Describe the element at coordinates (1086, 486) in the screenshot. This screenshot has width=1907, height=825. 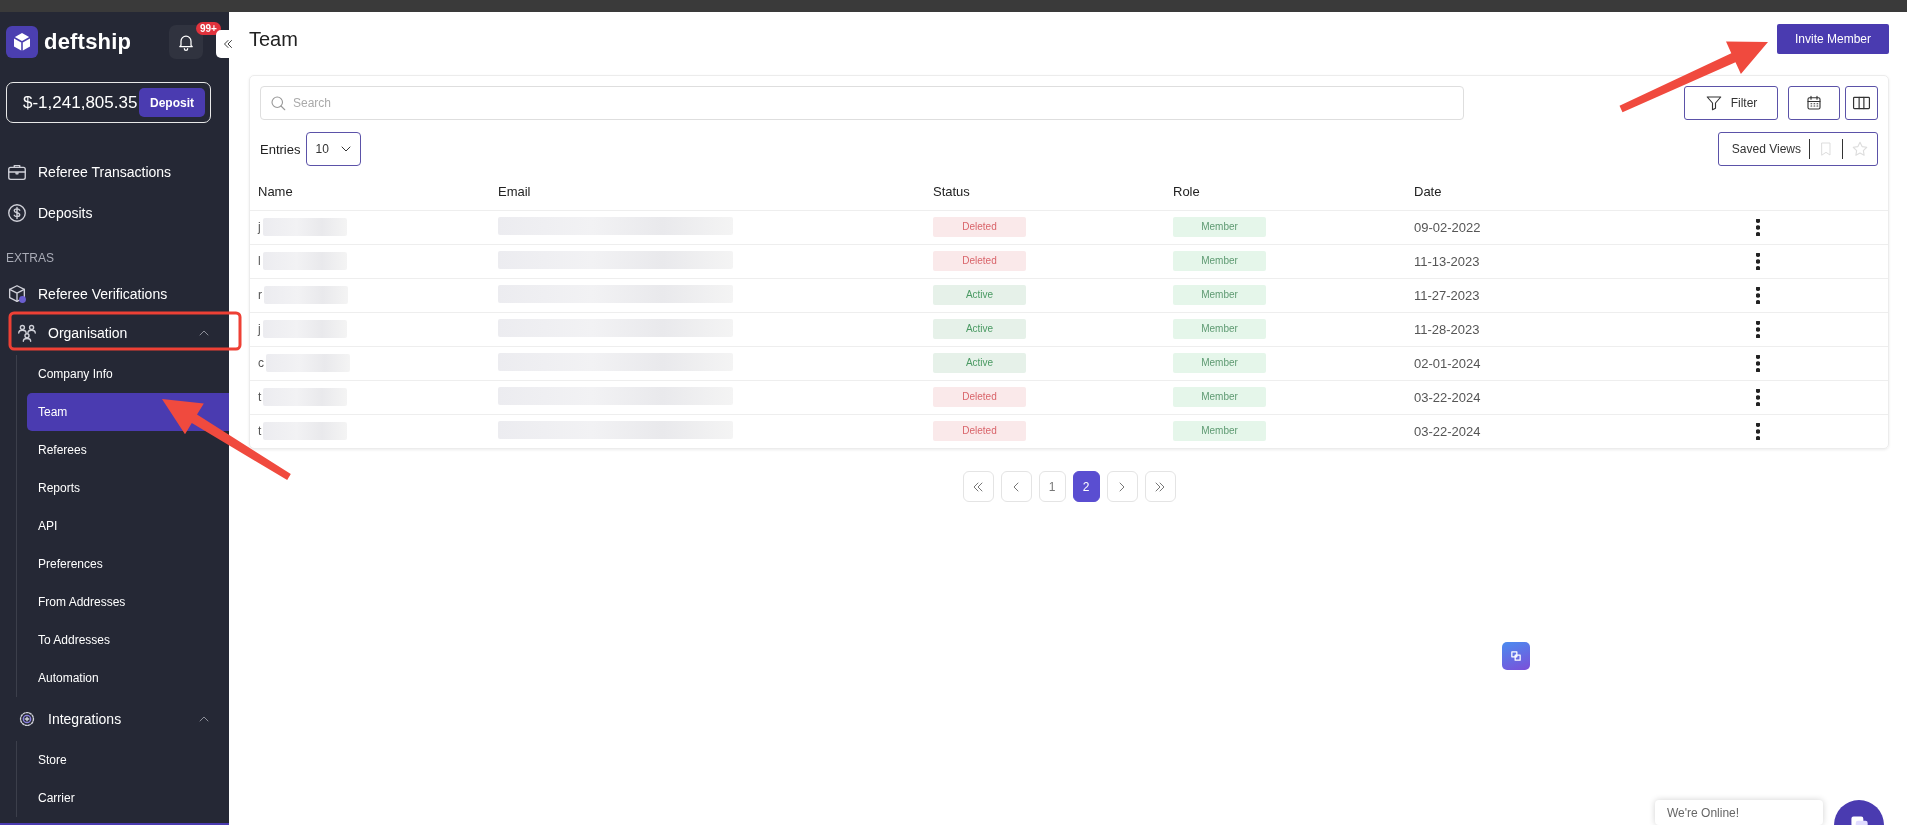
I see `page-button: 2` at that location.